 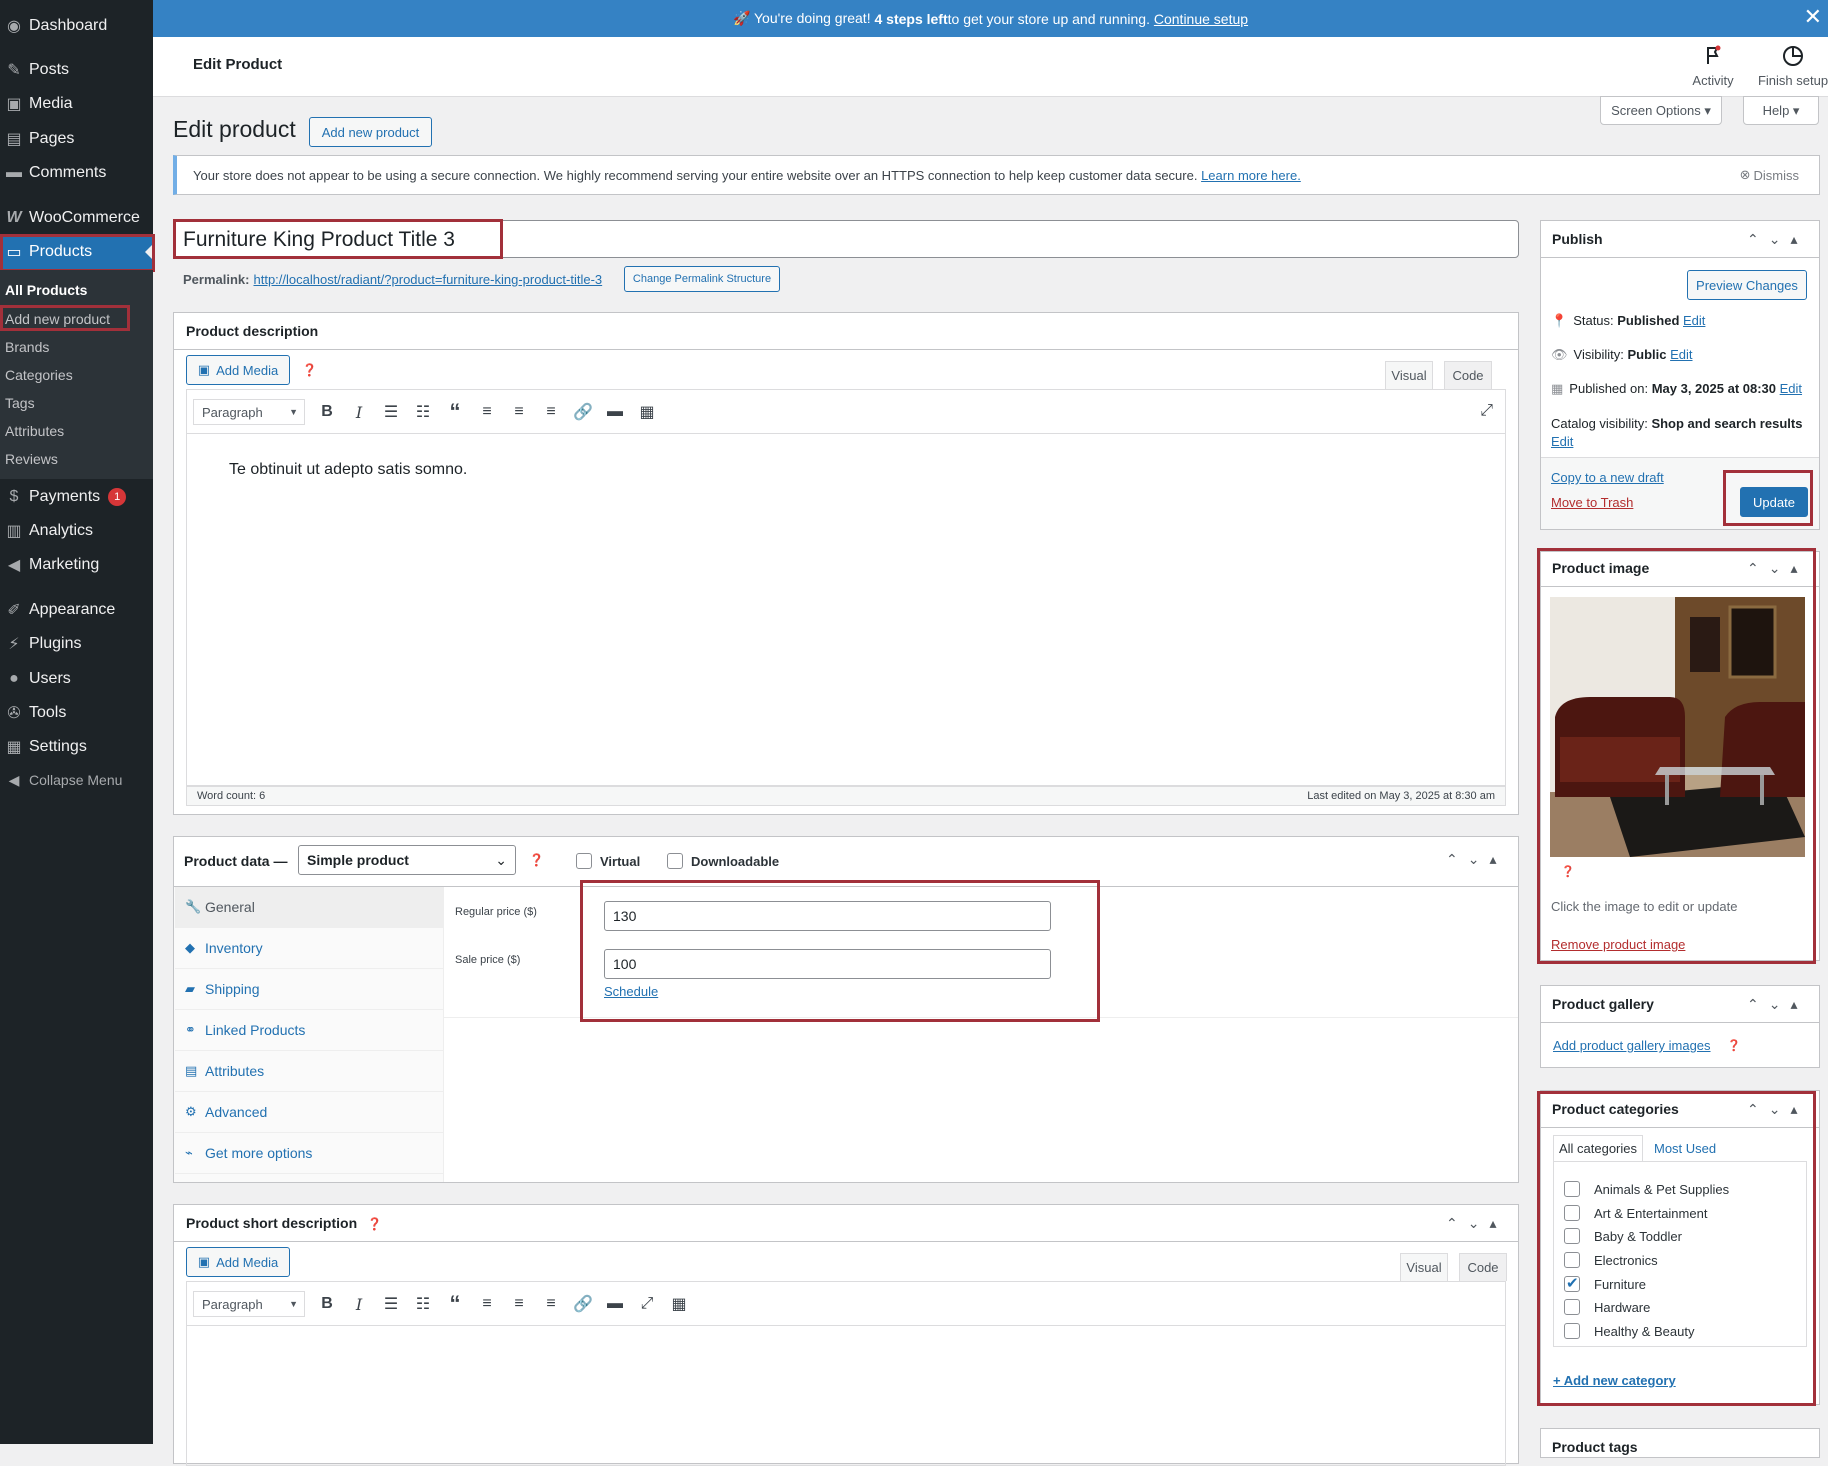 I want to click on numbered-list-icon: ☷, so click(x=423, y=1304).